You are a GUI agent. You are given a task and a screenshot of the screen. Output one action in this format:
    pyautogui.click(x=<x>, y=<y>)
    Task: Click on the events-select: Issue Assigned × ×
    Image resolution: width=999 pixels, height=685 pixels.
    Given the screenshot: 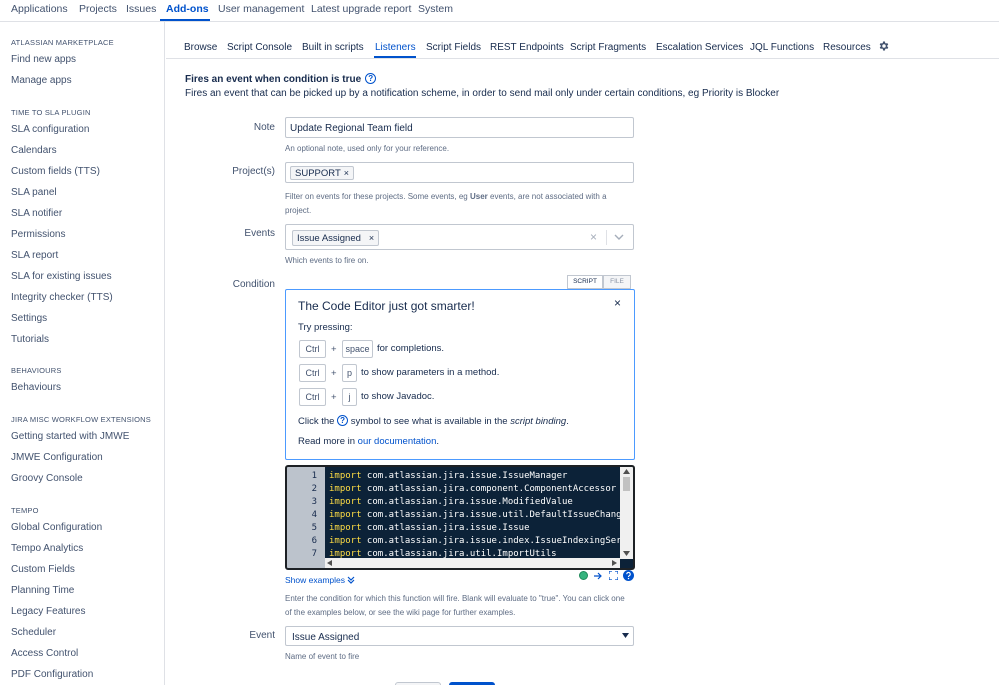 What is the action you would take?
    pyautogui.click(x=459, y=237)
    